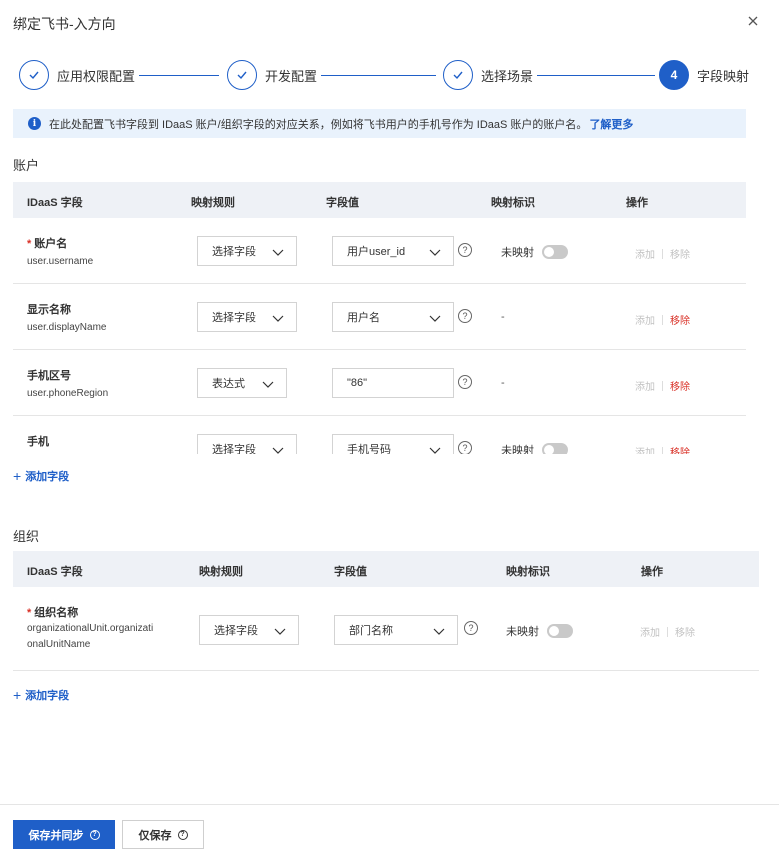 This screenshot has height=858, width=779. What do you see at coordinates (213, 203) in the screenshot?
I see `col-rule: 映射规则` at bounding box center [213, 203].